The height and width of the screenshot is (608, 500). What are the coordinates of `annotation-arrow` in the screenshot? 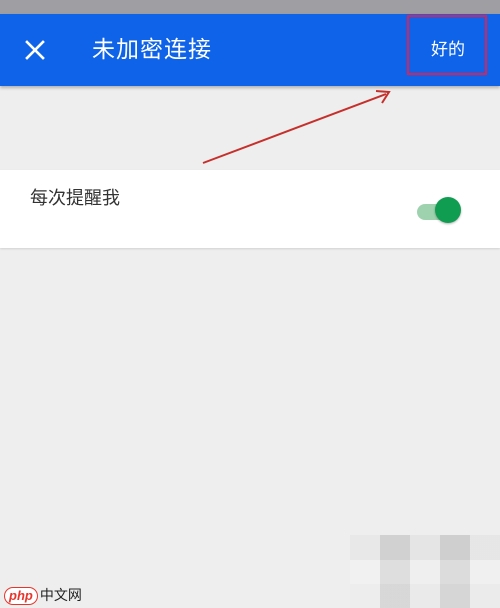 It's located at (296, 127).